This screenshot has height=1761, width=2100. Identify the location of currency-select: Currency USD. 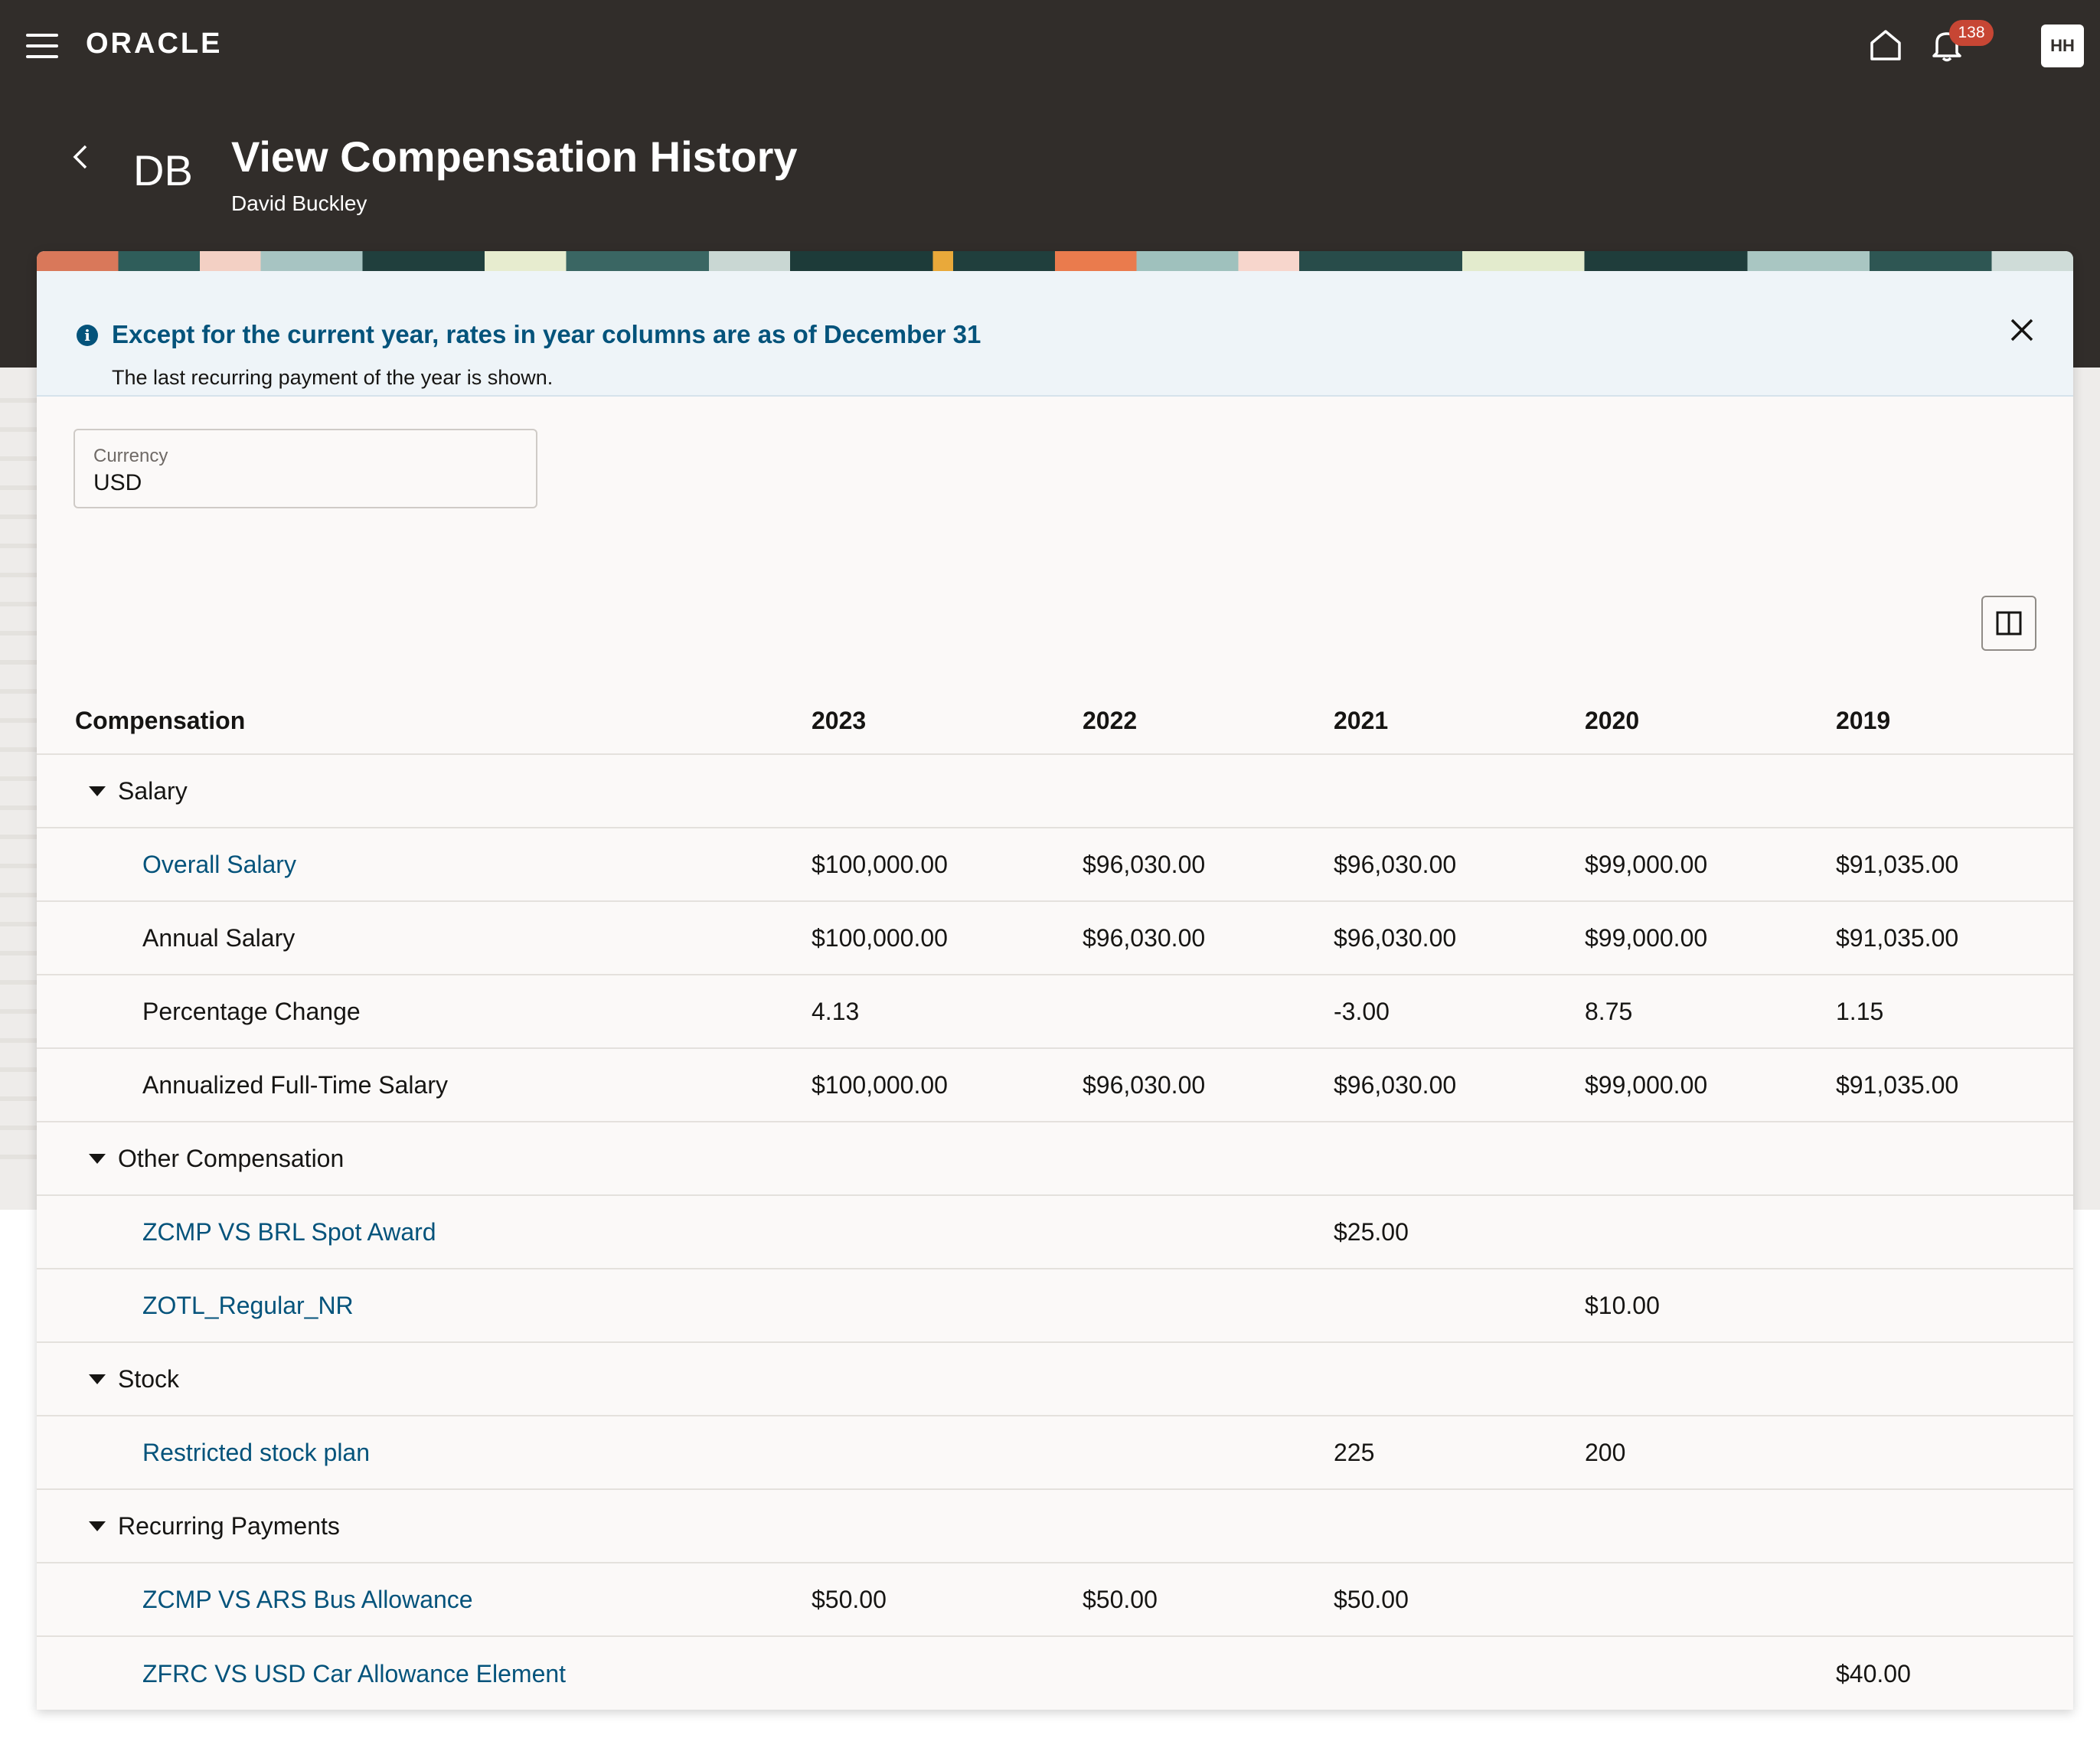
(305, 468).